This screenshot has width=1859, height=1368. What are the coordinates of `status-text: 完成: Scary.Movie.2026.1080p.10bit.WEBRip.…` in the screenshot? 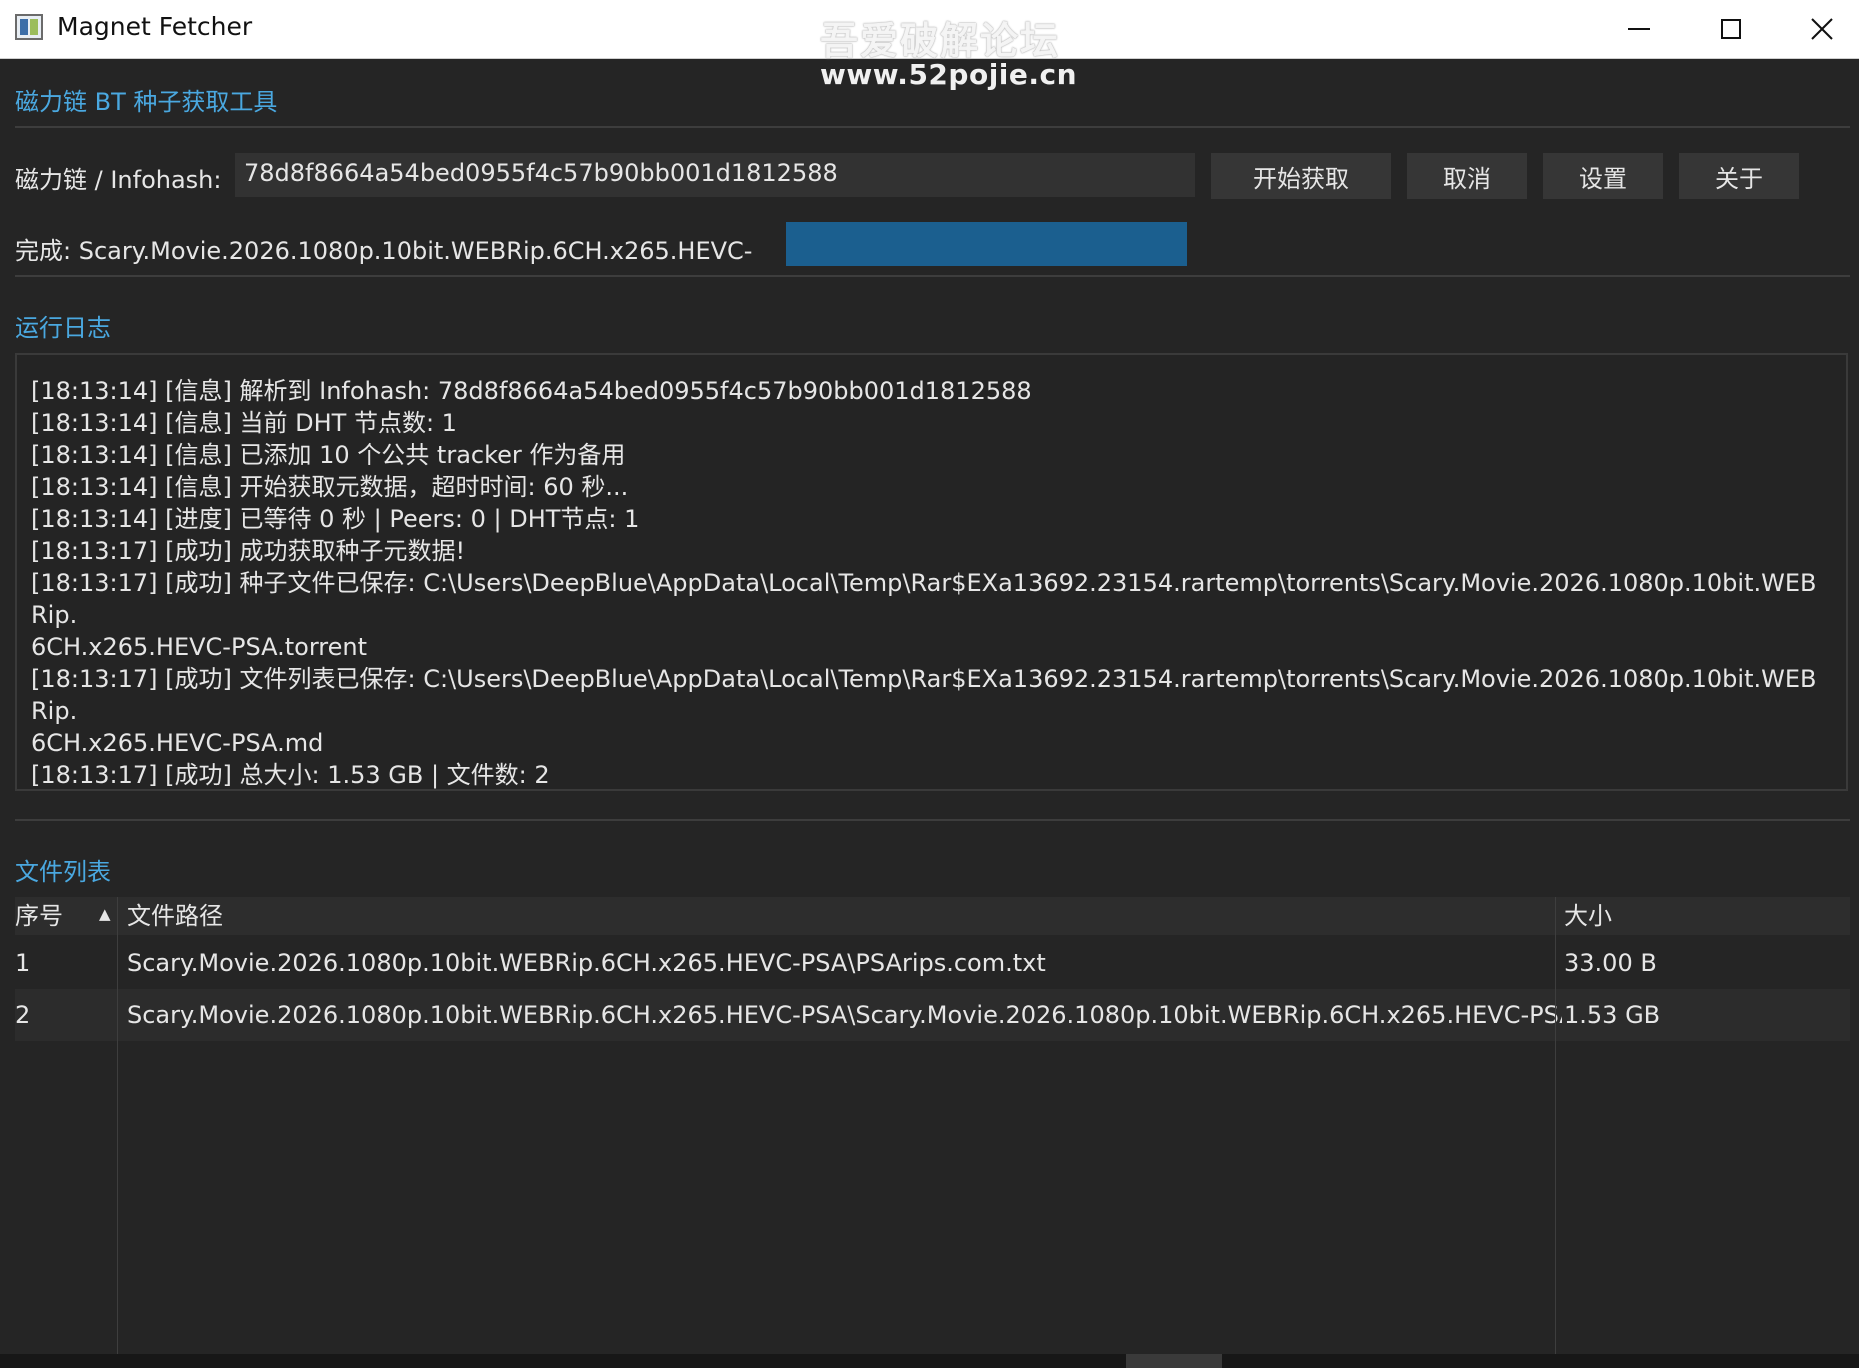 It's located at (384, 251).